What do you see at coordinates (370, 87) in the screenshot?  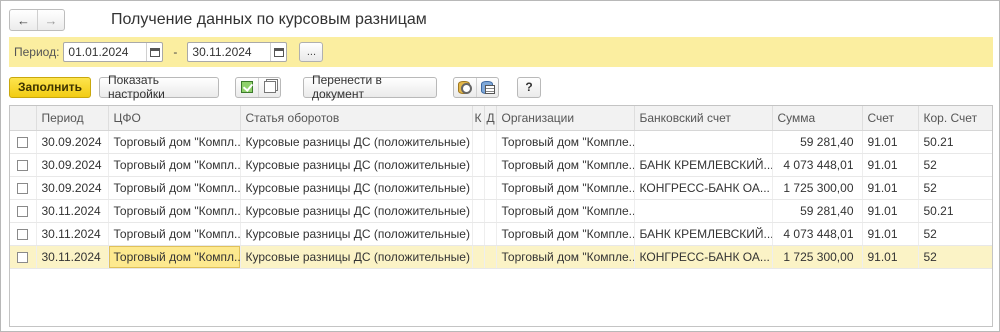 I see `transfer-to-document-button: Перенести в документ` at bounding box center [370, 87].